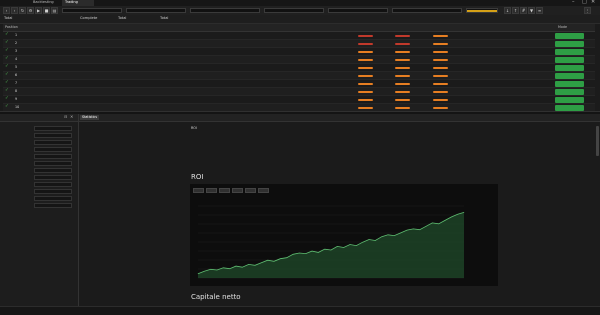 The image size is (600, 315). What do you see at coordinates (584, 2) in the screenshot?
I see `maximize-icon: □` at bounding box center [584, 2].